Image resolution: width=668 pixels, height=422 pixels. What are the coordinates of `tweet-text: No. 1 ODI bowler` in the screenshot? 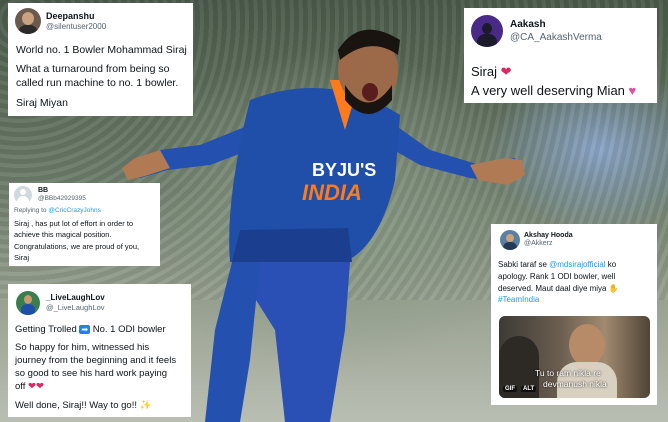 It's located at (128, 329).